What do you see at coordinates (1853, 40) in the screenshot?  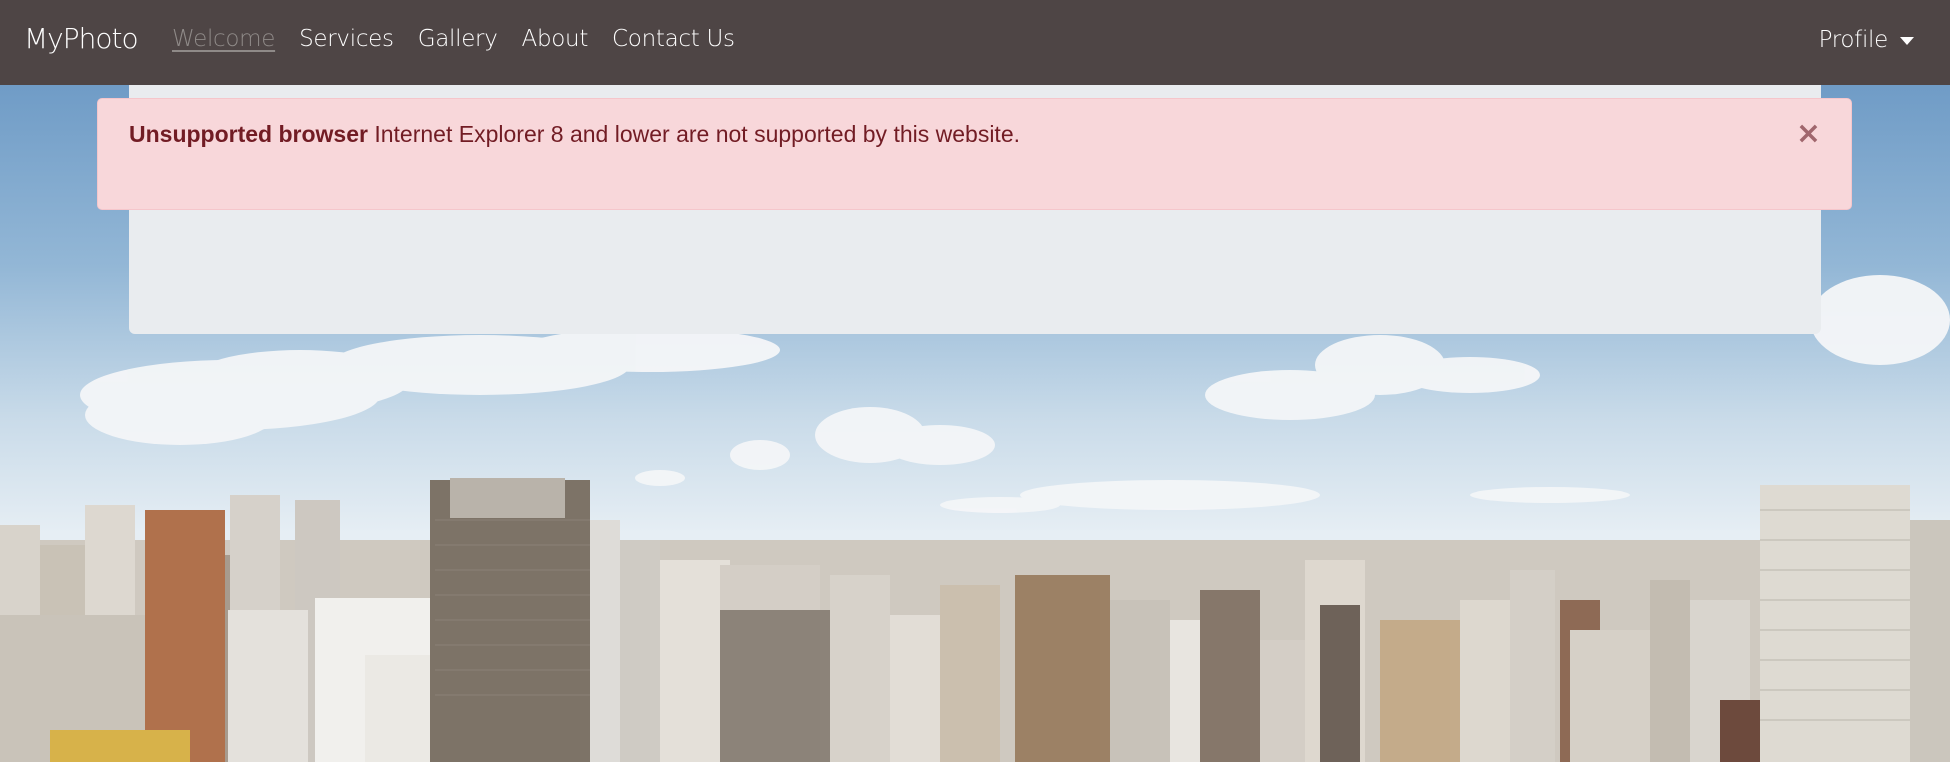 I see `profile-label: Profile` at bounding box center [1853, 40].